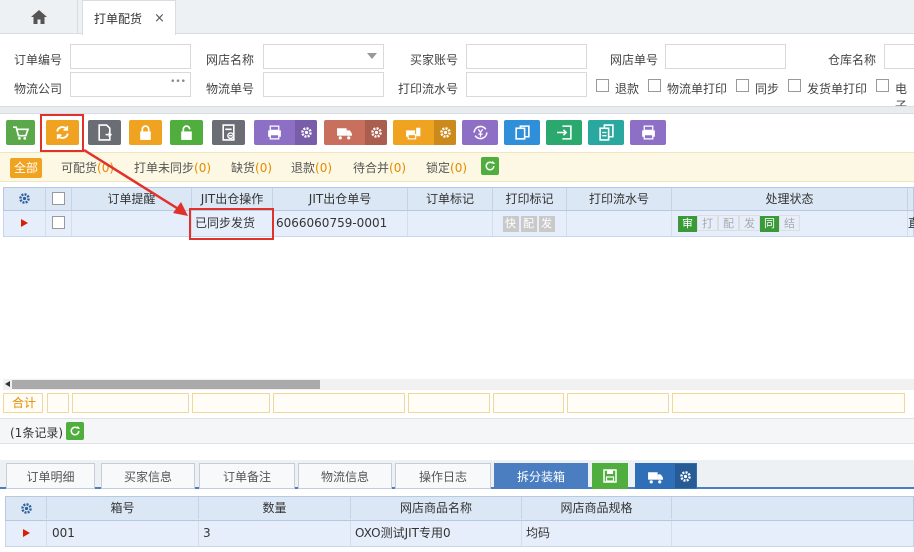  What do you see at coordinates (436, 508) in the screenshot?
I see `col-product-name: 网店商品名称` at bounding box center [436, 508].